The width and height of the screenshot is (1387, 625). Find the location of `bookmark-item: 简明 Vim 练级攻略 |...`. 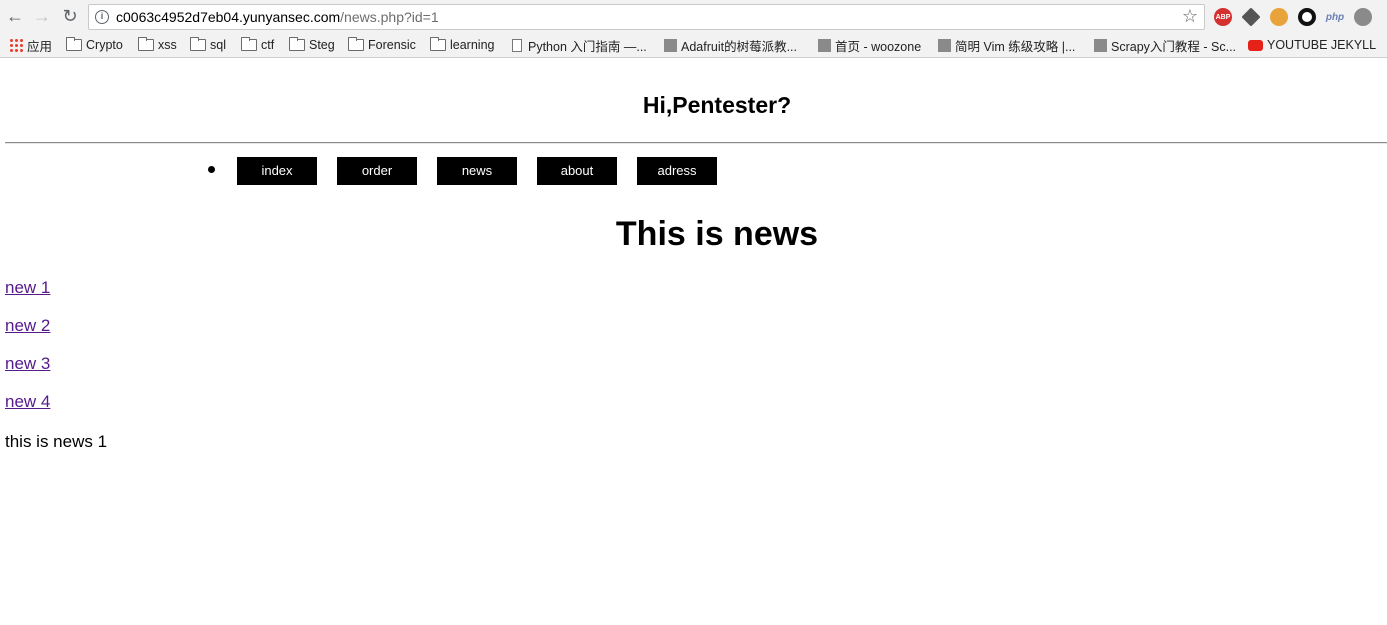

bookmark-item: 简明 Vim 练级攻略 |... is located at coordinates (1007, 45).